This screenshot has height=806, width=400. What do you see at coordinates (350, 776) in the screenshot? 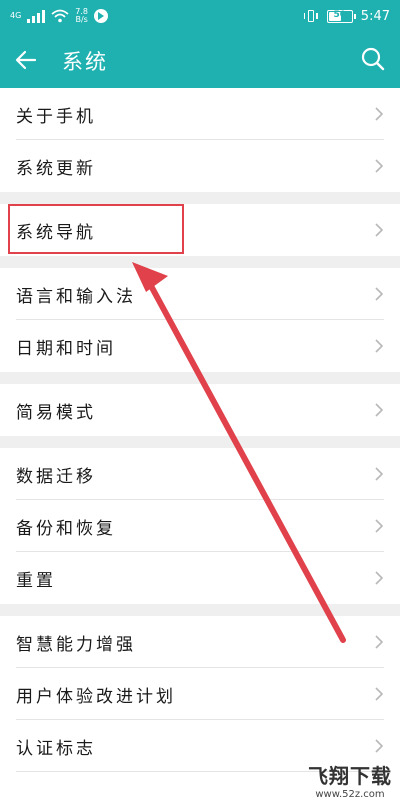
I see `watermark-main: 飞翔下载` at bounding box center [350, 776].